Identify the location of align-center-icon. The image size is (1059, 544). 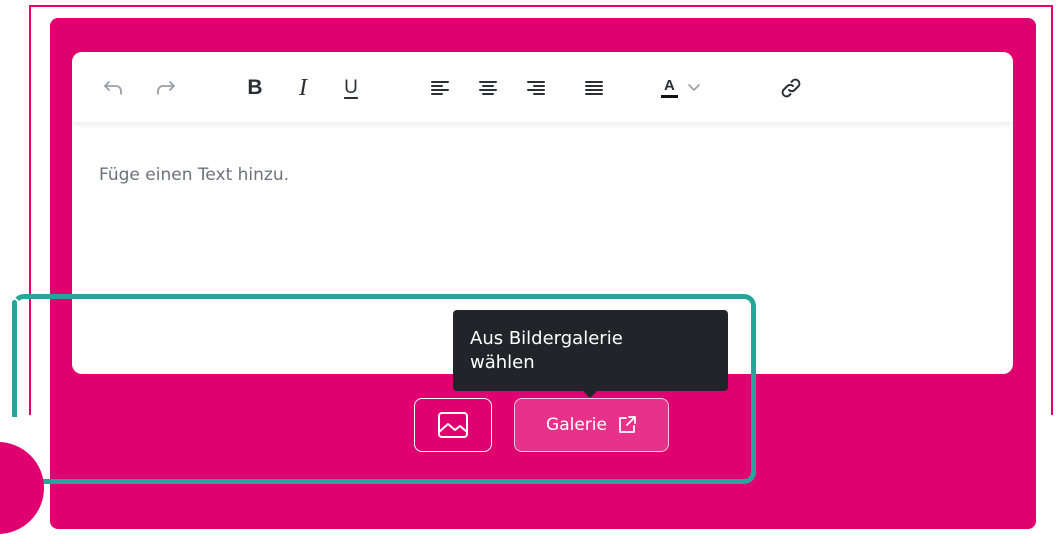
(488, 88).